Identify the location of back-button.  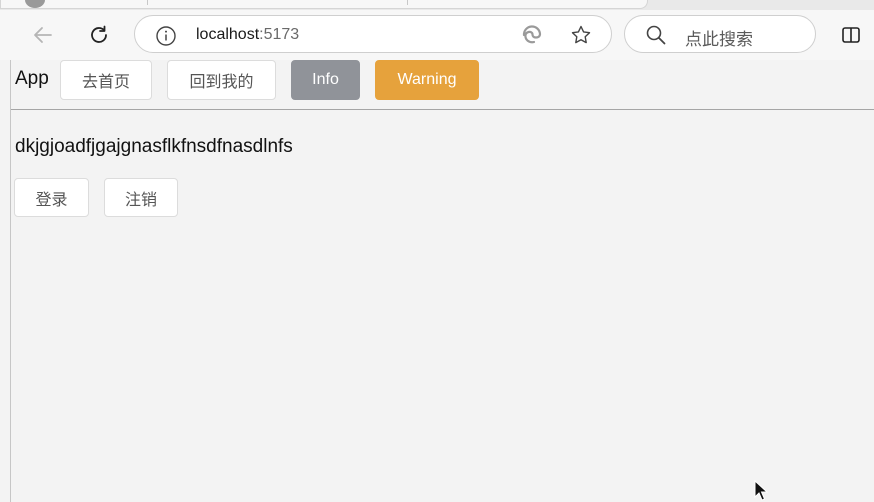
(43, 35).